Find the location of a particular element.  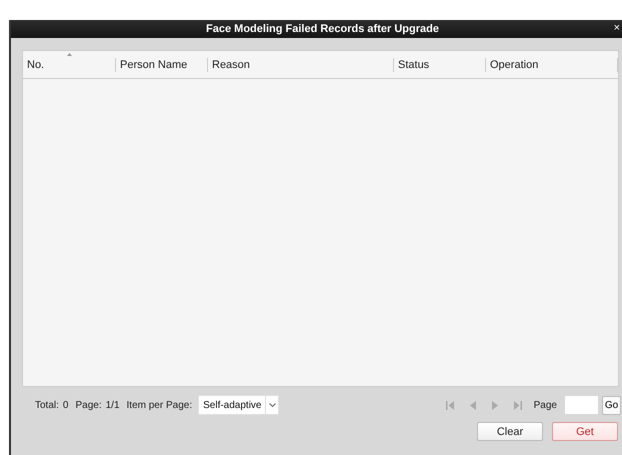

previous-page-icon is located at coordinates (473, 405).